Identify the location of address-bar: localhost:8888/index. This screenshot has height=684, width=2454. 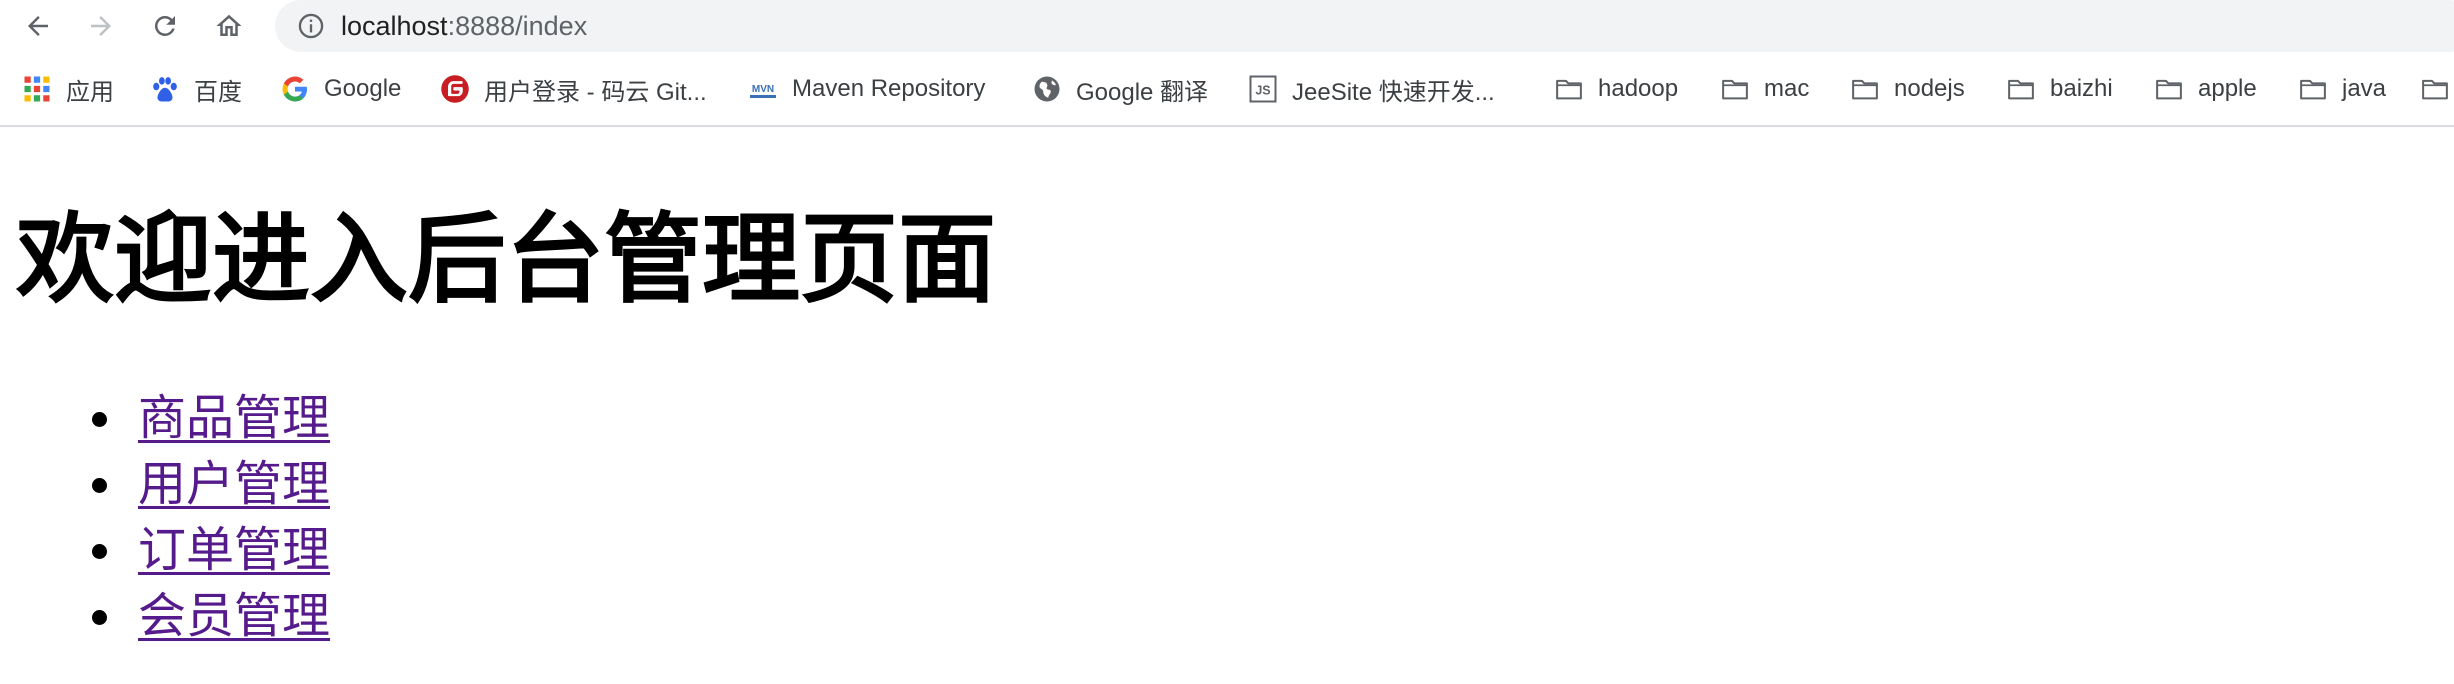
(1364, 26).